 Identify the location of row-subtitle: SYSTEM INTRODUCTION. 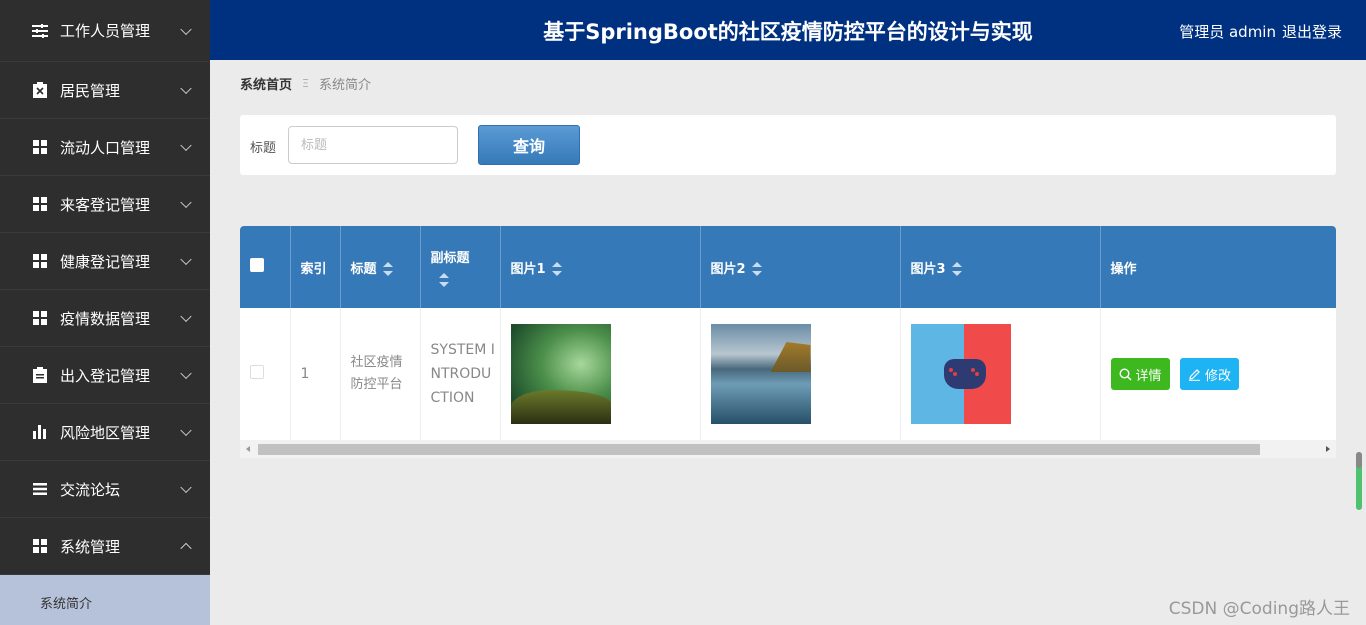
(460, 374).